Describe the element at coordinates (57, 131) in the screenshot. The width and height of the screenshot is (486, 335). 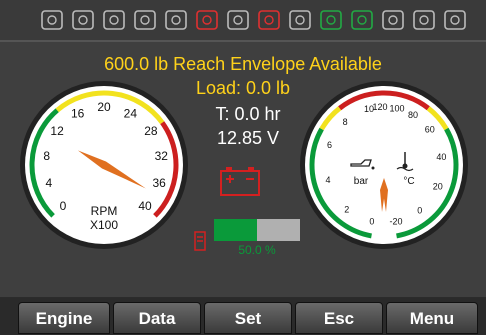
I see `rpm-tick-label: 12` at that location.